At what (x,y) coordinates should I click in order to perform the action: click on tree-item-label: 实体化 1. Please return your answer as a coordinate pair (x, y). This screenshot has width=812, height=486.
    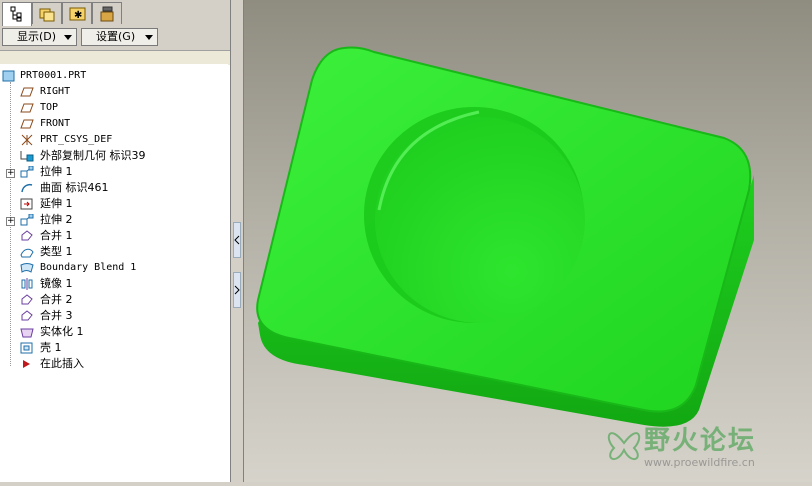
    Looking at the image, I should click on (62, 331).